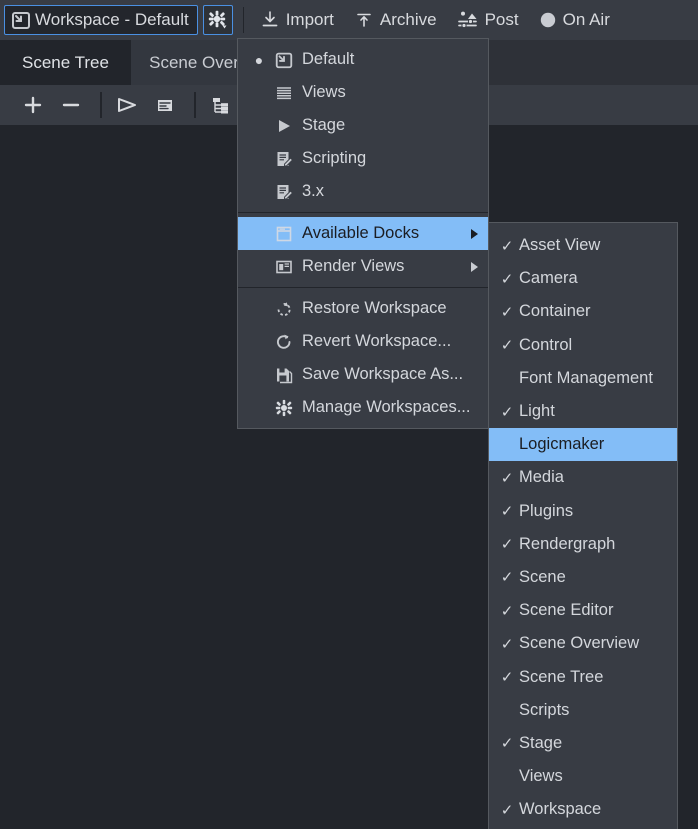 This screenshot has width=698, height=829. I want to click on menu-item-views: Views, so click(363, 92).